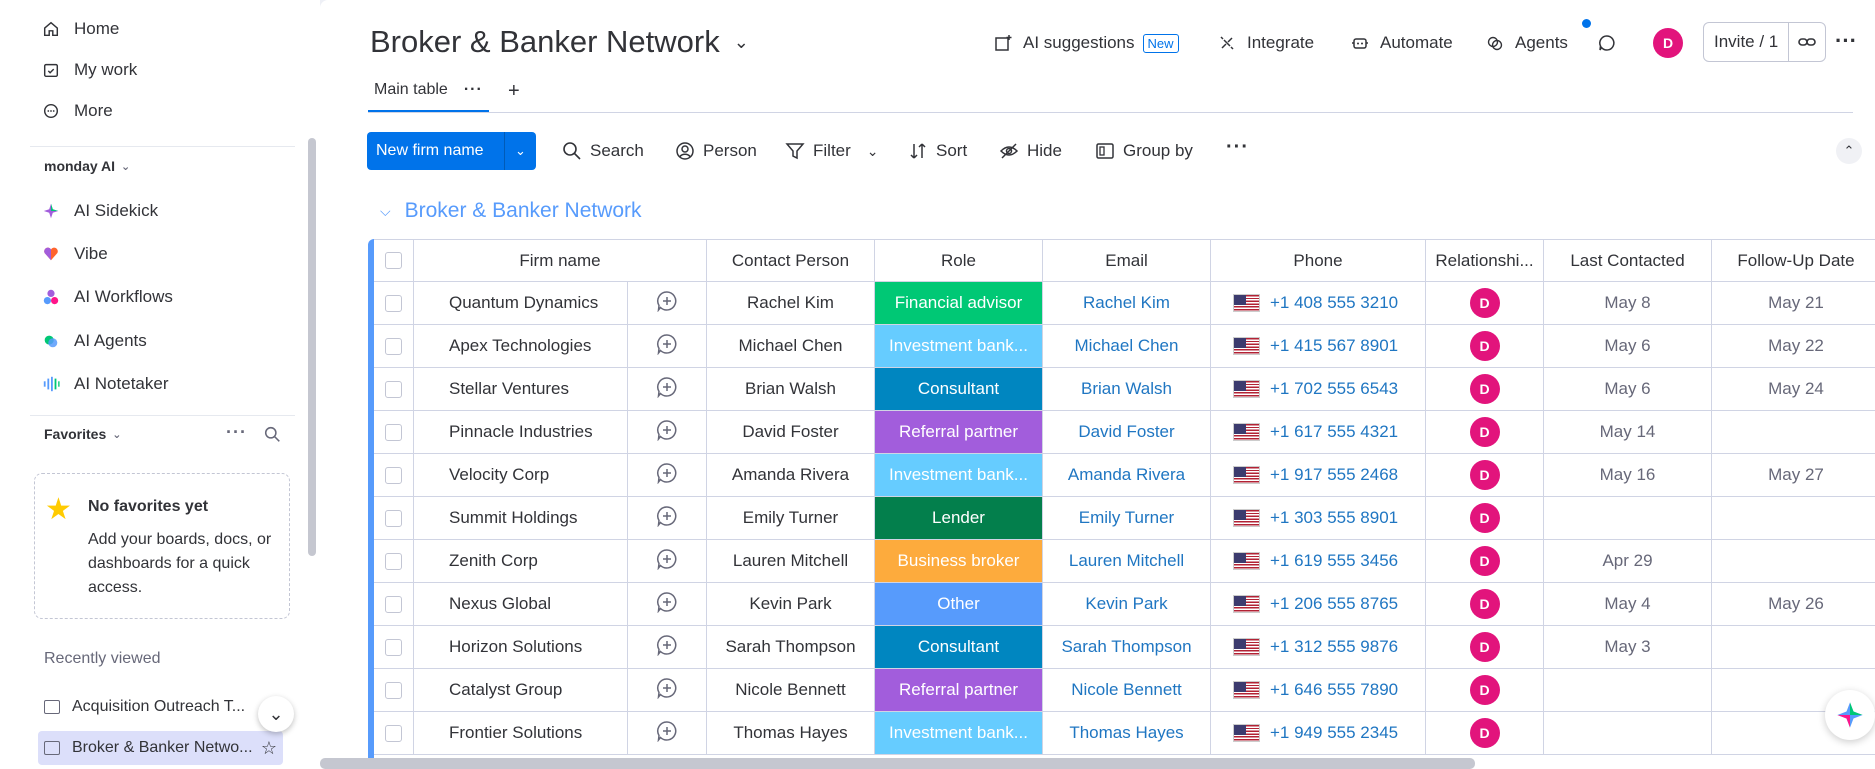 The width and height of the screenshot is (1875, 769). I want to click on chevron-down-icon: ⌄, so click(520, 151).